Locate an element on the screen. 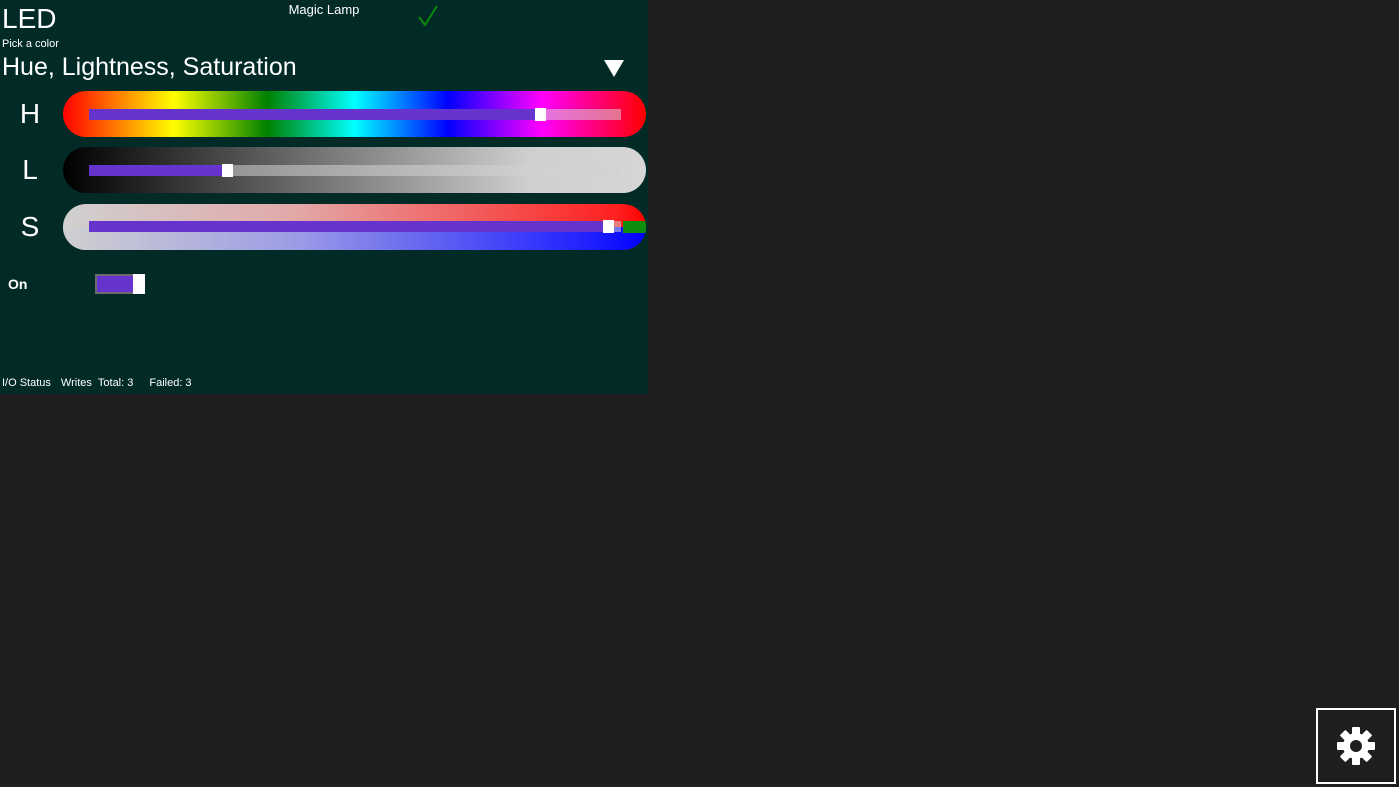  io-status-bar: I/O Status Writes Total: 3 Failed: 3 is located at coordinates (102, 383).